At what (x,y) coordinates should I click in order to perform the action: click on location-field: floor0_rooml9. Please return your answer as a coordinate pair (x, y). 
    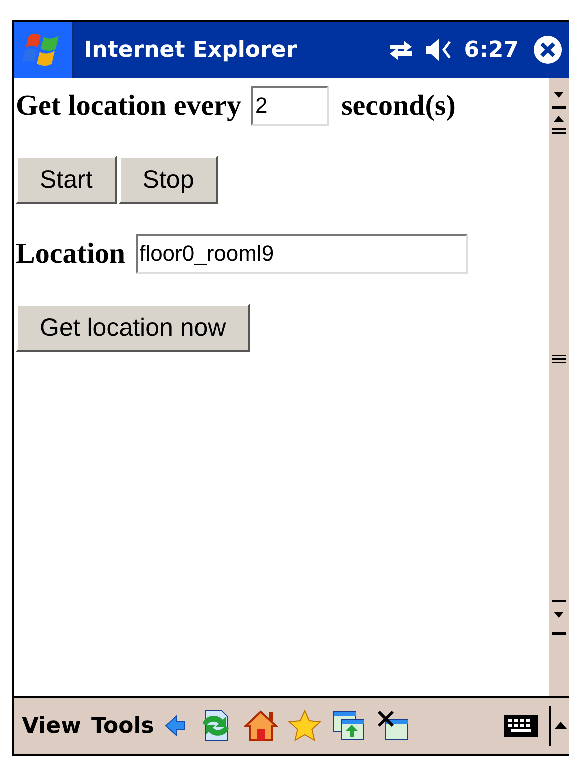
    Looking at the image, I should click on (302, 254).